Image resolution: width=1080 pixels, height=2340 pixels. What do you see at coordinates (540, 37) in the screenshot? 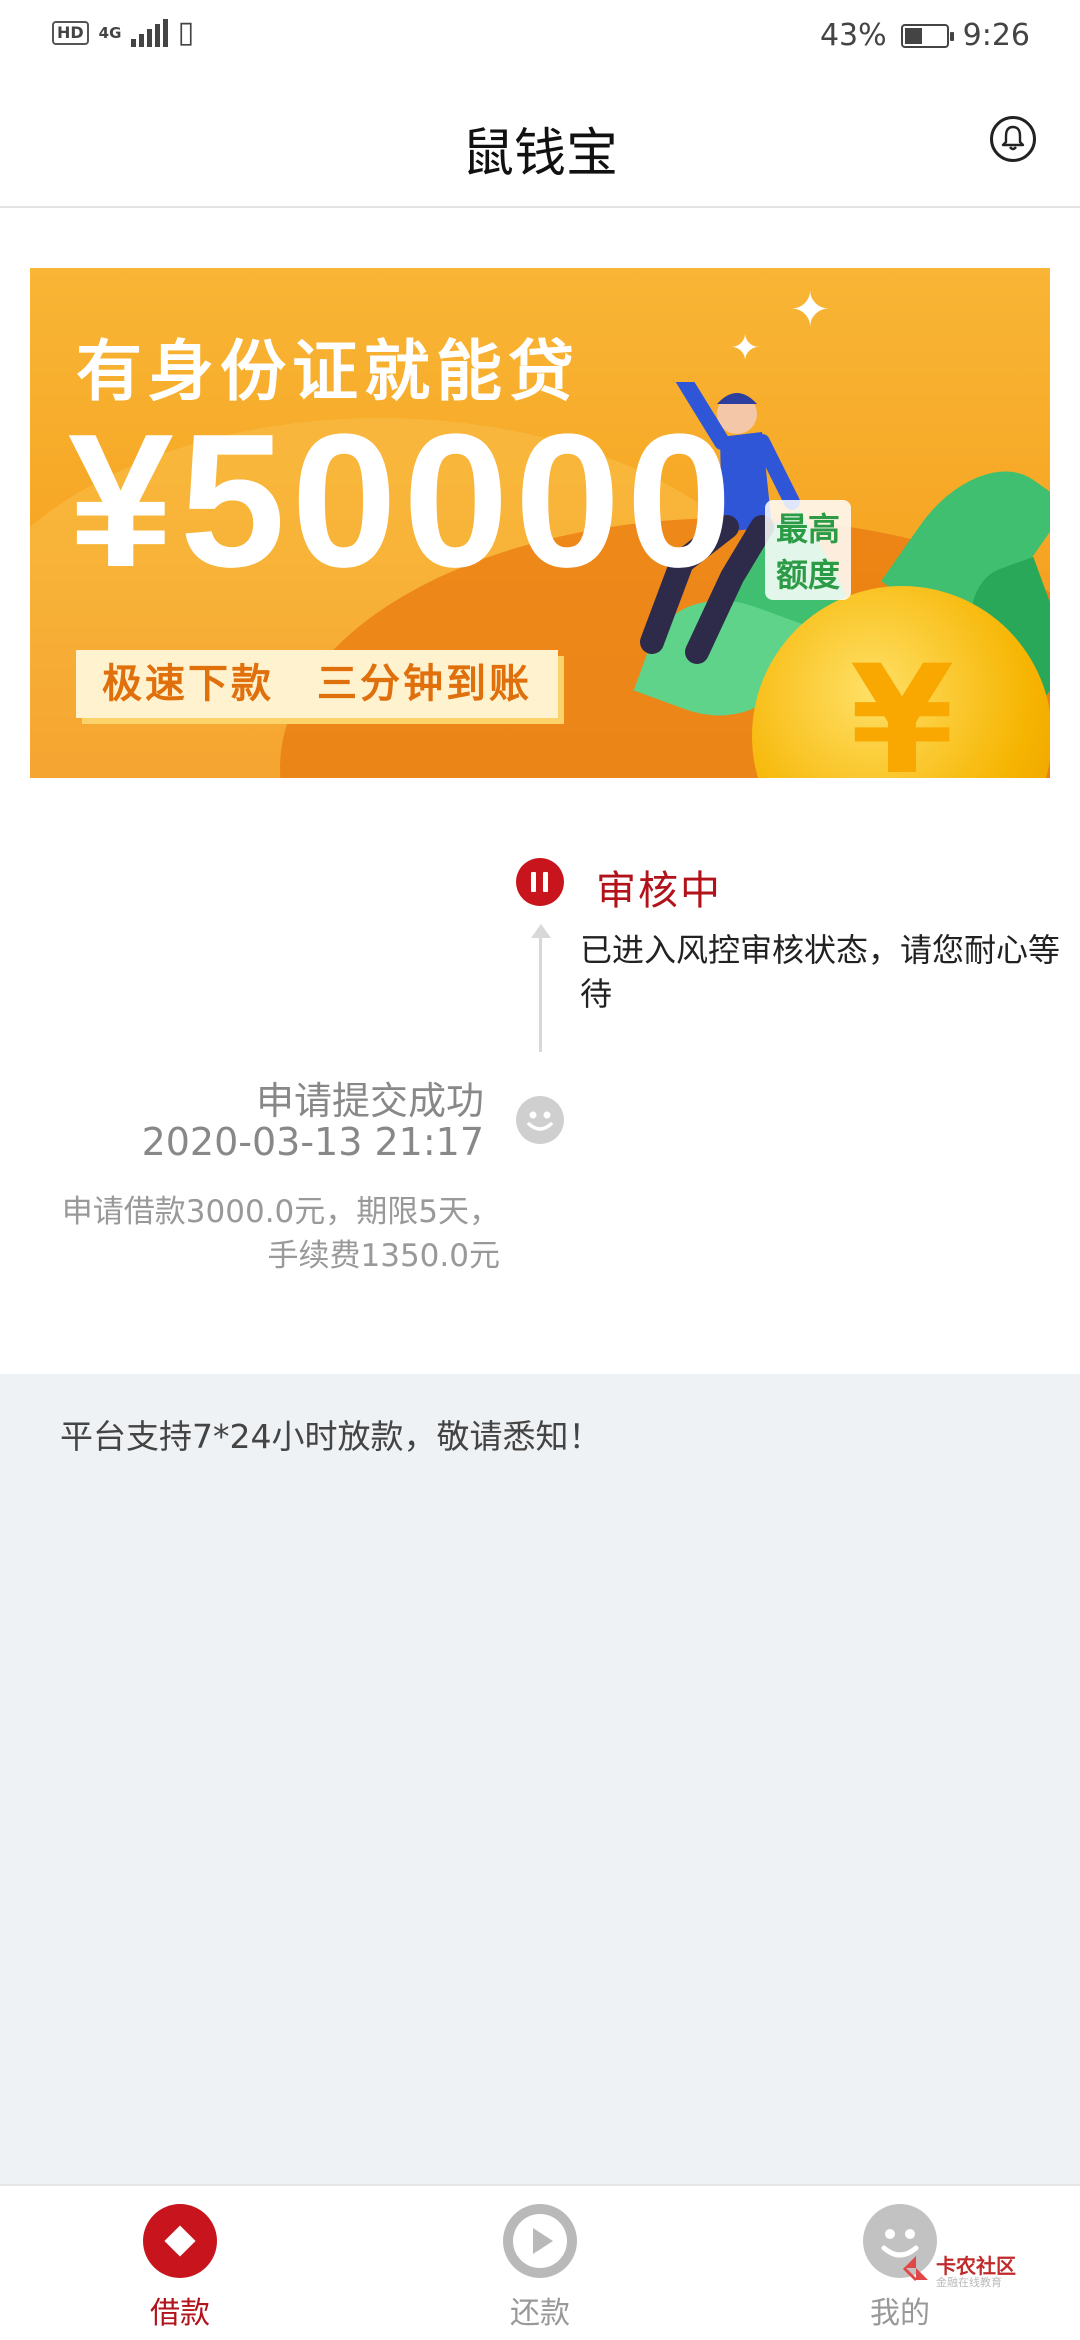
I see `status-bar: HD 4G ▯ 43% 9:26` at bounding box center [540, 37].